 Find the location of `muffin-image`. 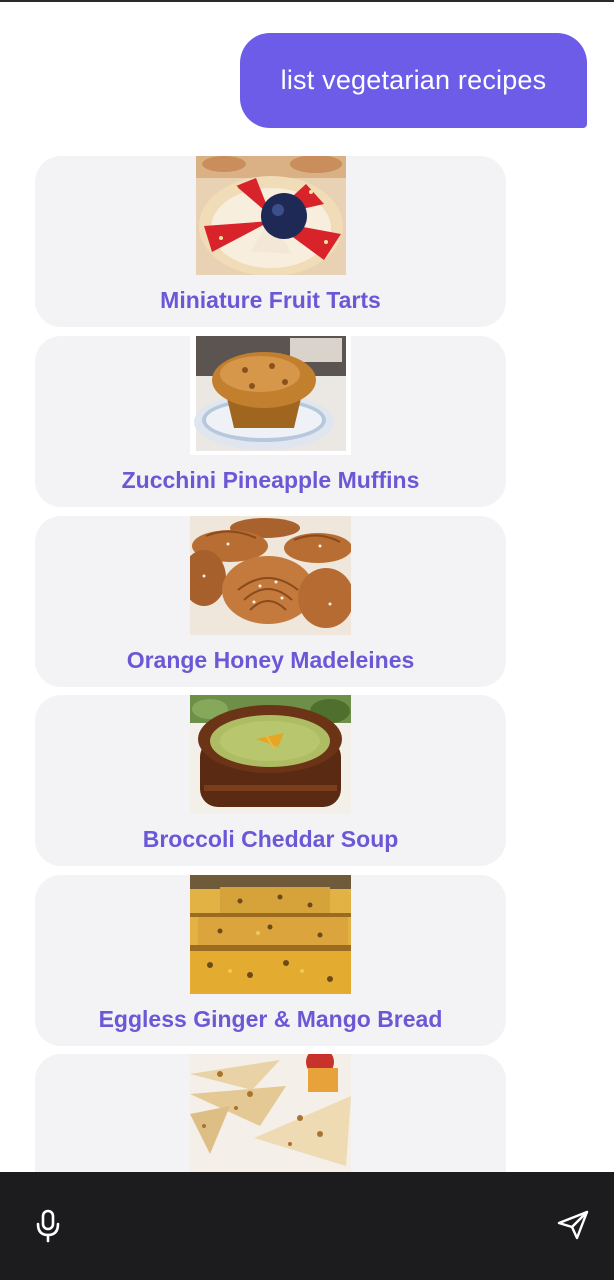

muffin-image is located at coordinates (270, 395).